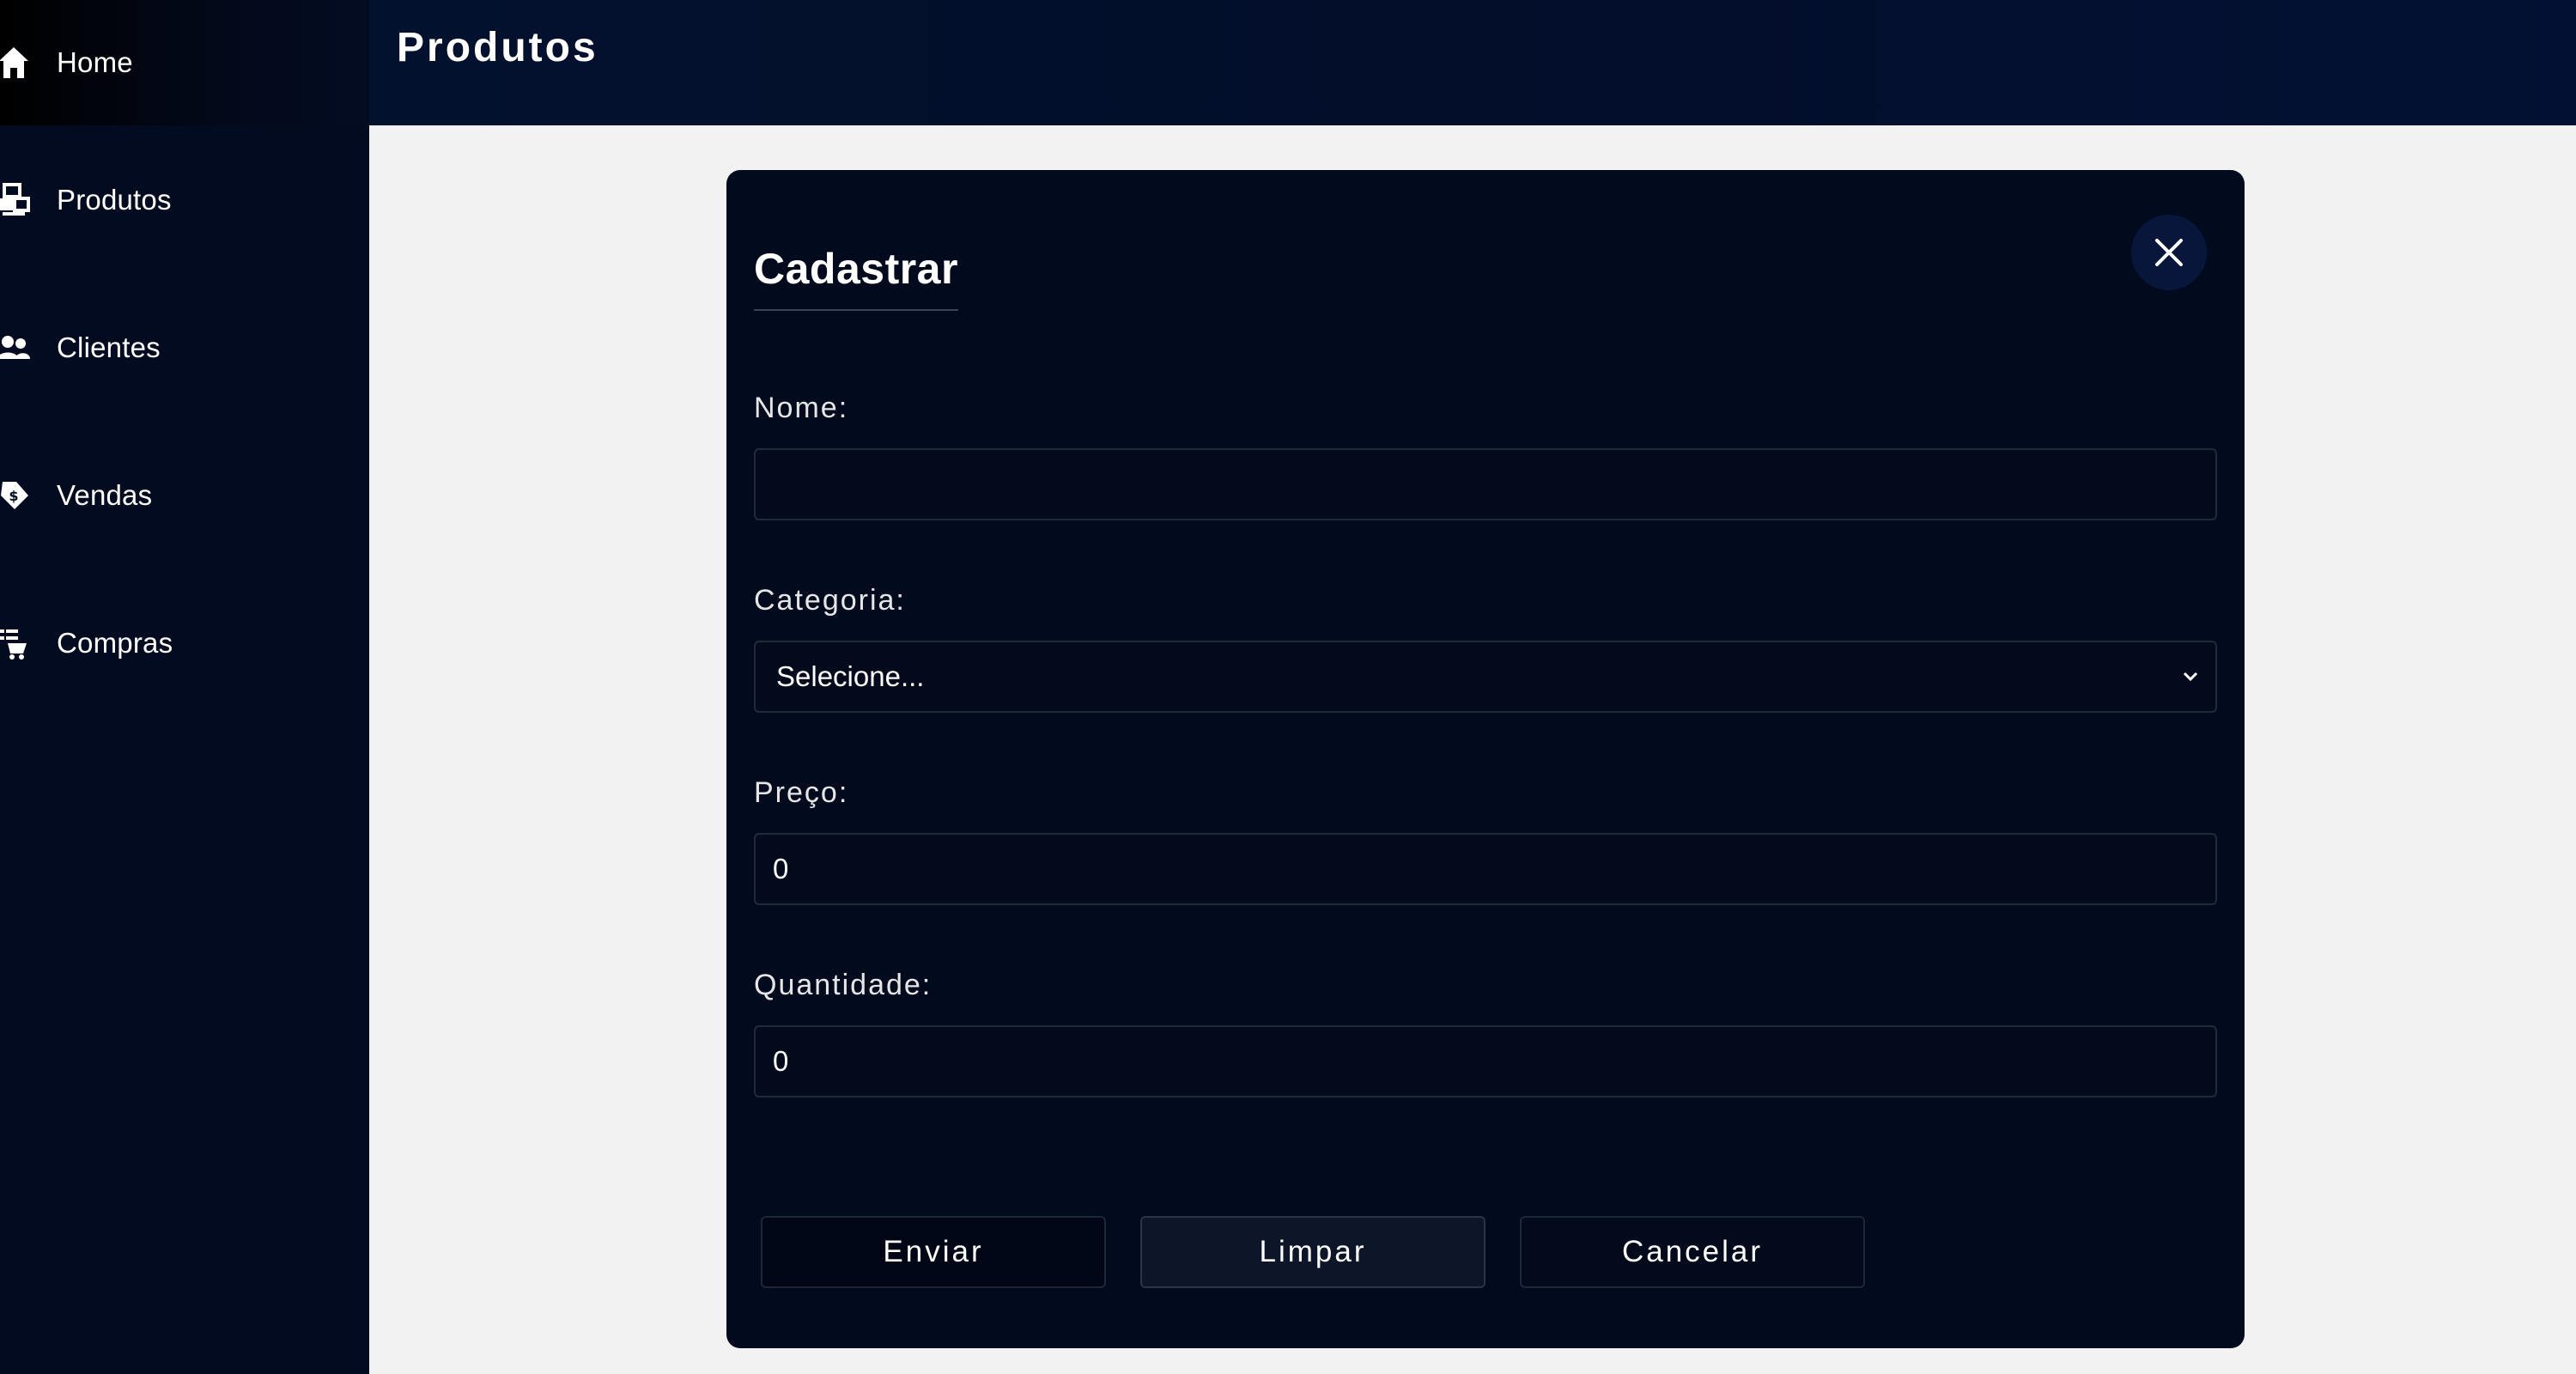 The image size is (2576, 1374). Describe the element at coordinates (856, 277) in the screenshot. I see `modal-title: Cadastrar` at that location.